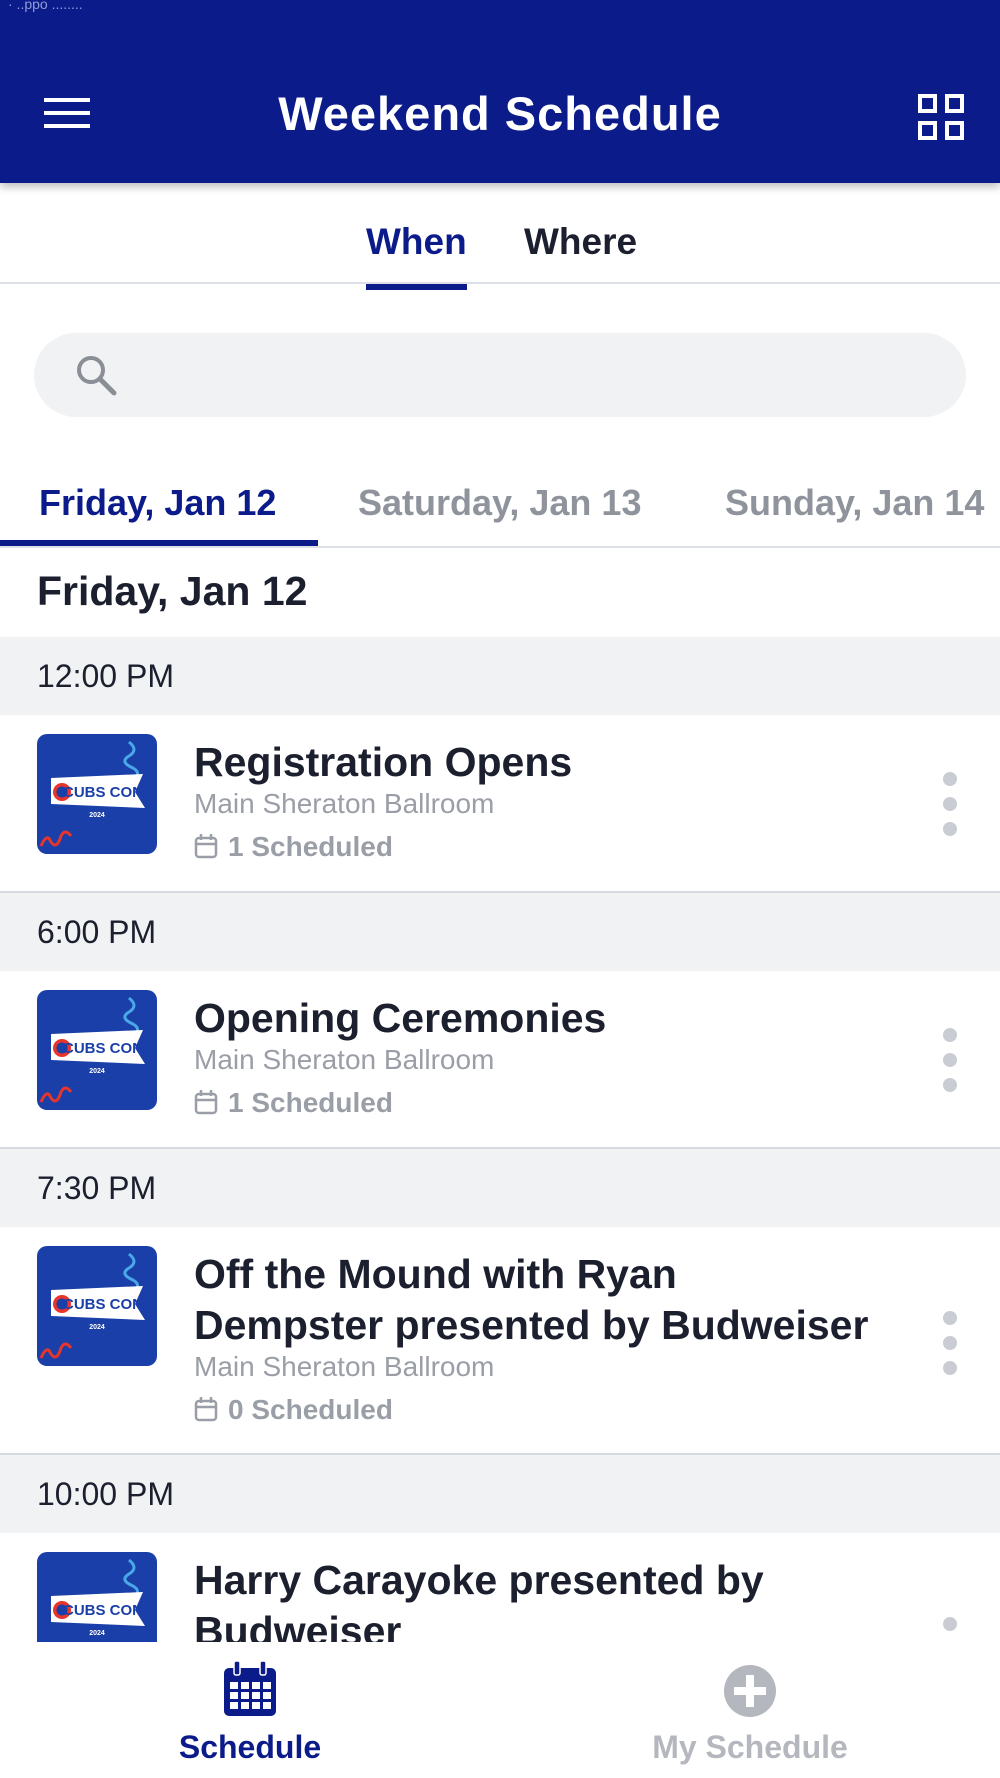  Describe the element at coordinates (500, 1188) in the screenshot. I see `time-header: 7:30 PM` at that location.